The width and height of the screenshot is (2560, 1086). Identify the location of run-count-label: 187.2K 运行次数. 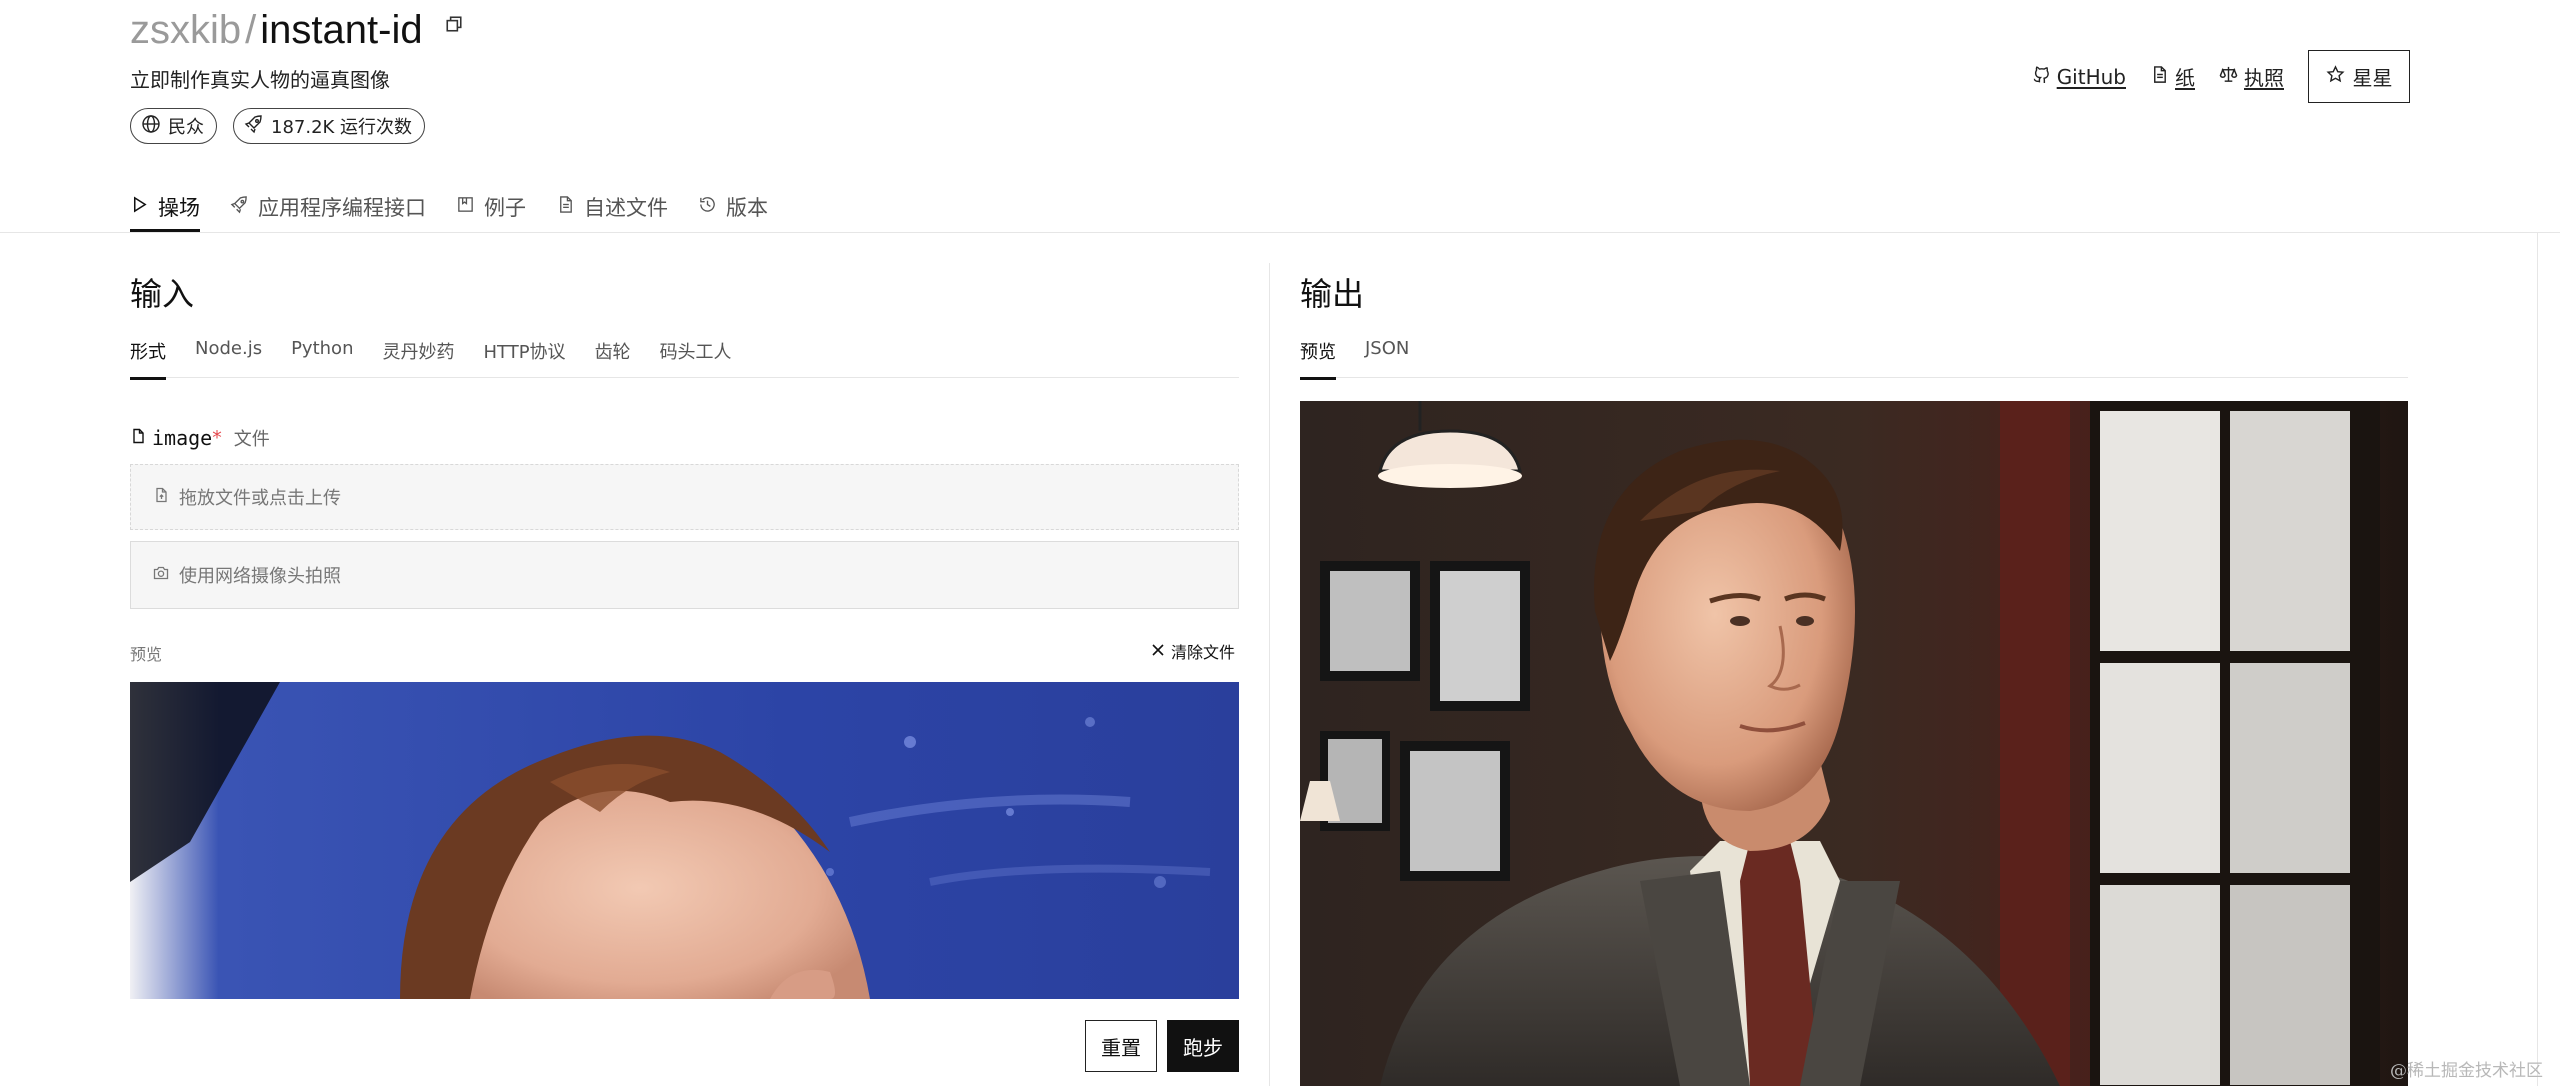
(342, 127).